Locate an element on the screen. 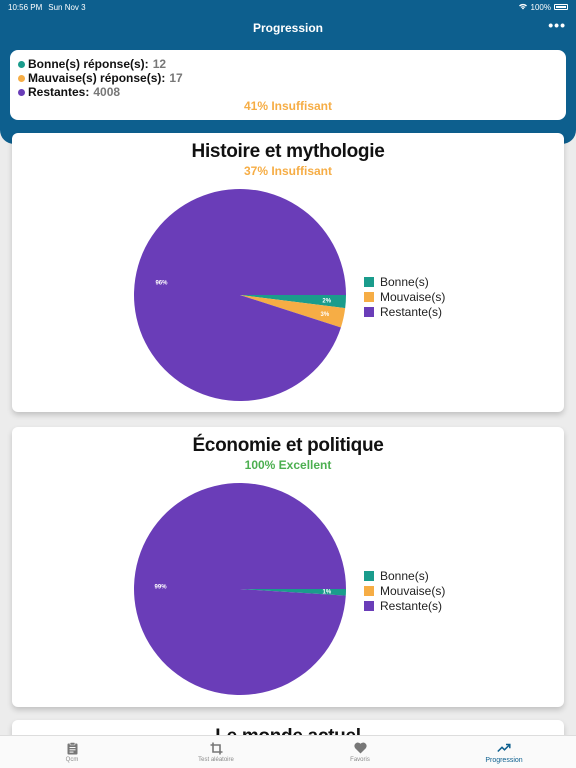 The height and width of the screenshot is (768, 576). tab-label: Favoris is located at coordinates (360, 760).